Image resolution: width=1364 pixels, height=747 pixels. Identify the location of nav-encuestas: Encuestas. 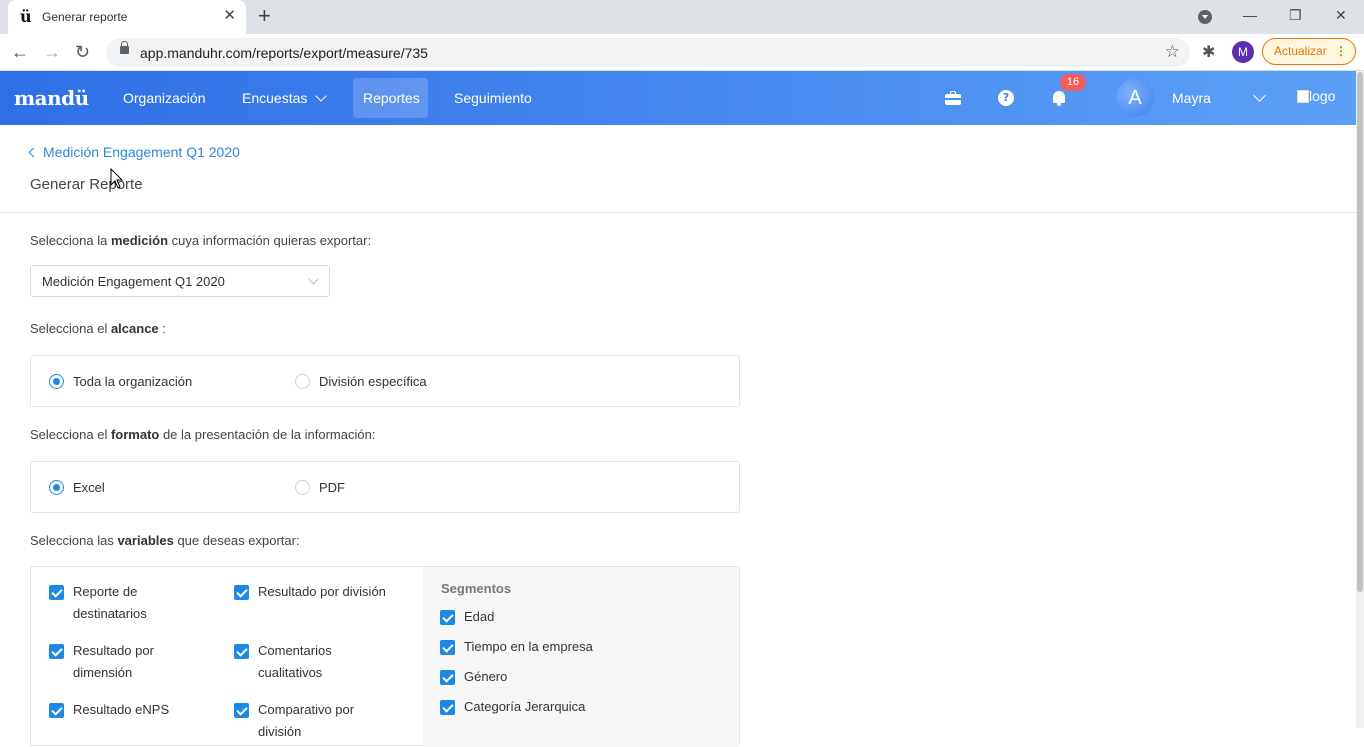
(283, 98).